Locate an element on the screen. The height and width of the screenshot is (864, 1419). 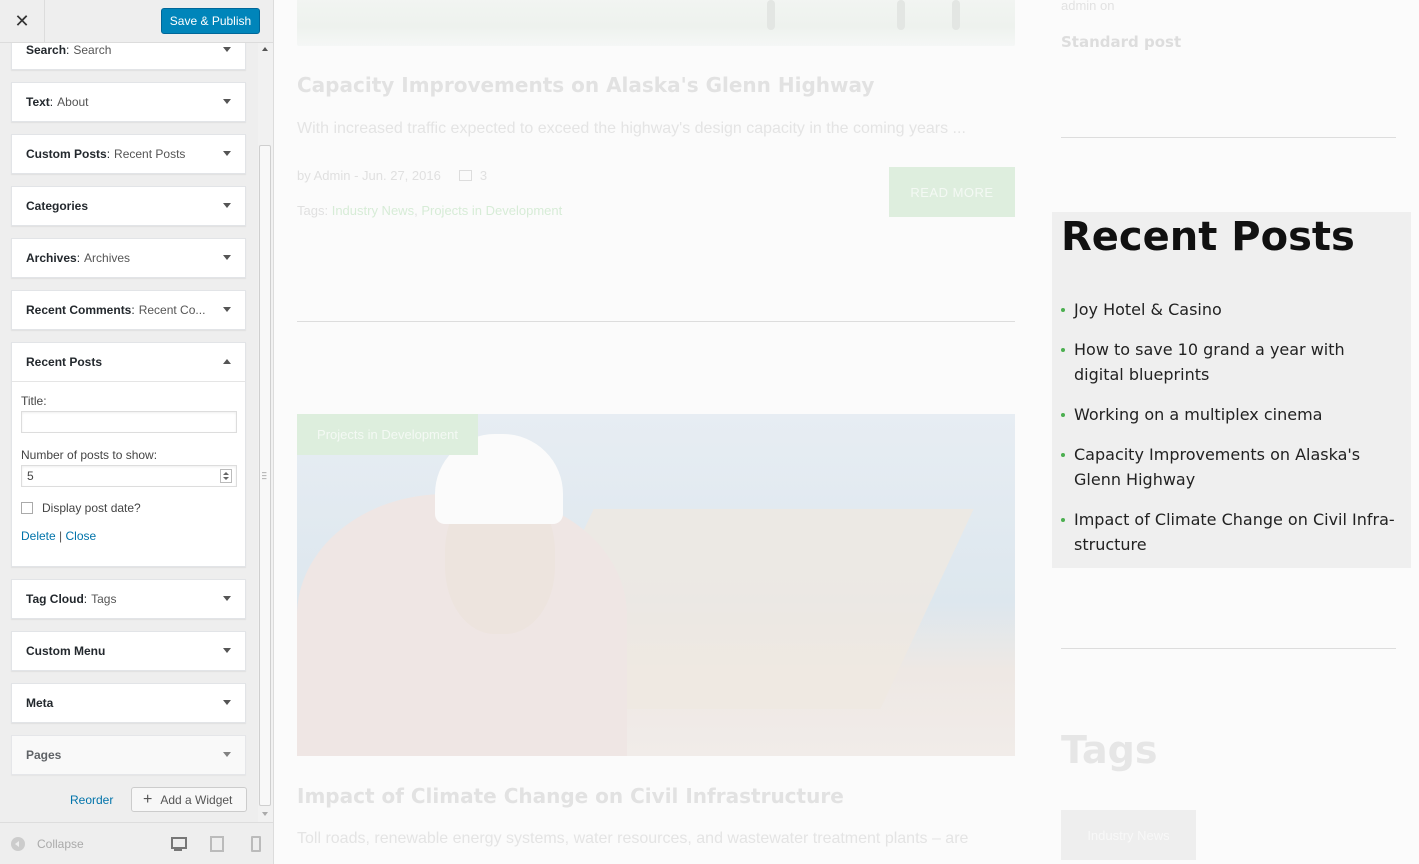
widget-header: Categories is located at coordinates (128, 206).